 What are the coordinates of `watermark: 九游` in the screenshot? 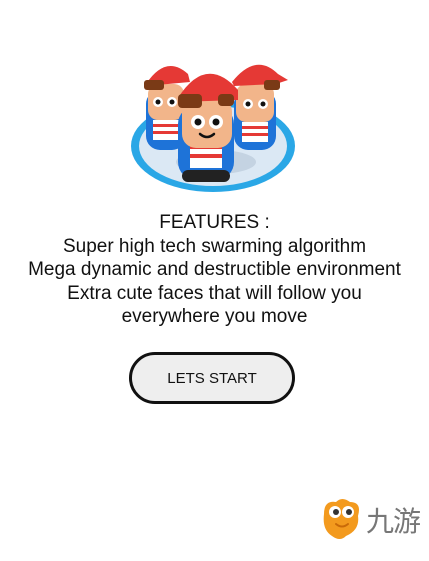 It's located at (373, 518).